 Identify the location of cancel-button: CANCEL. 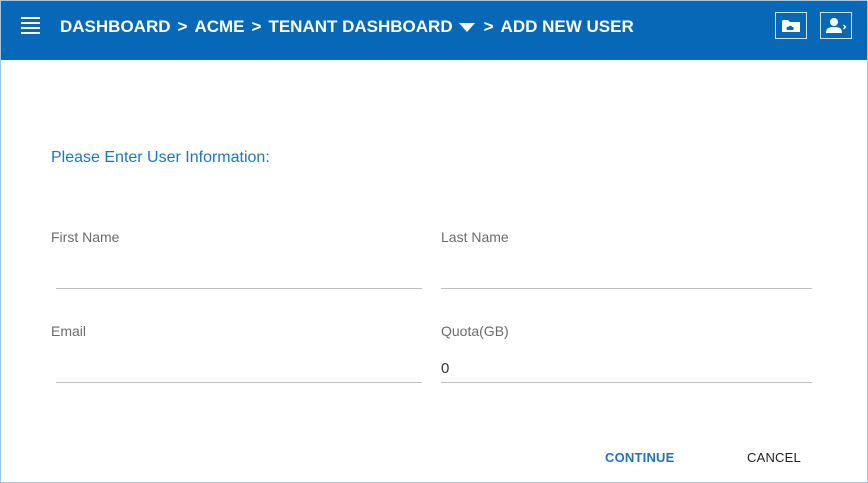
(774, 457).